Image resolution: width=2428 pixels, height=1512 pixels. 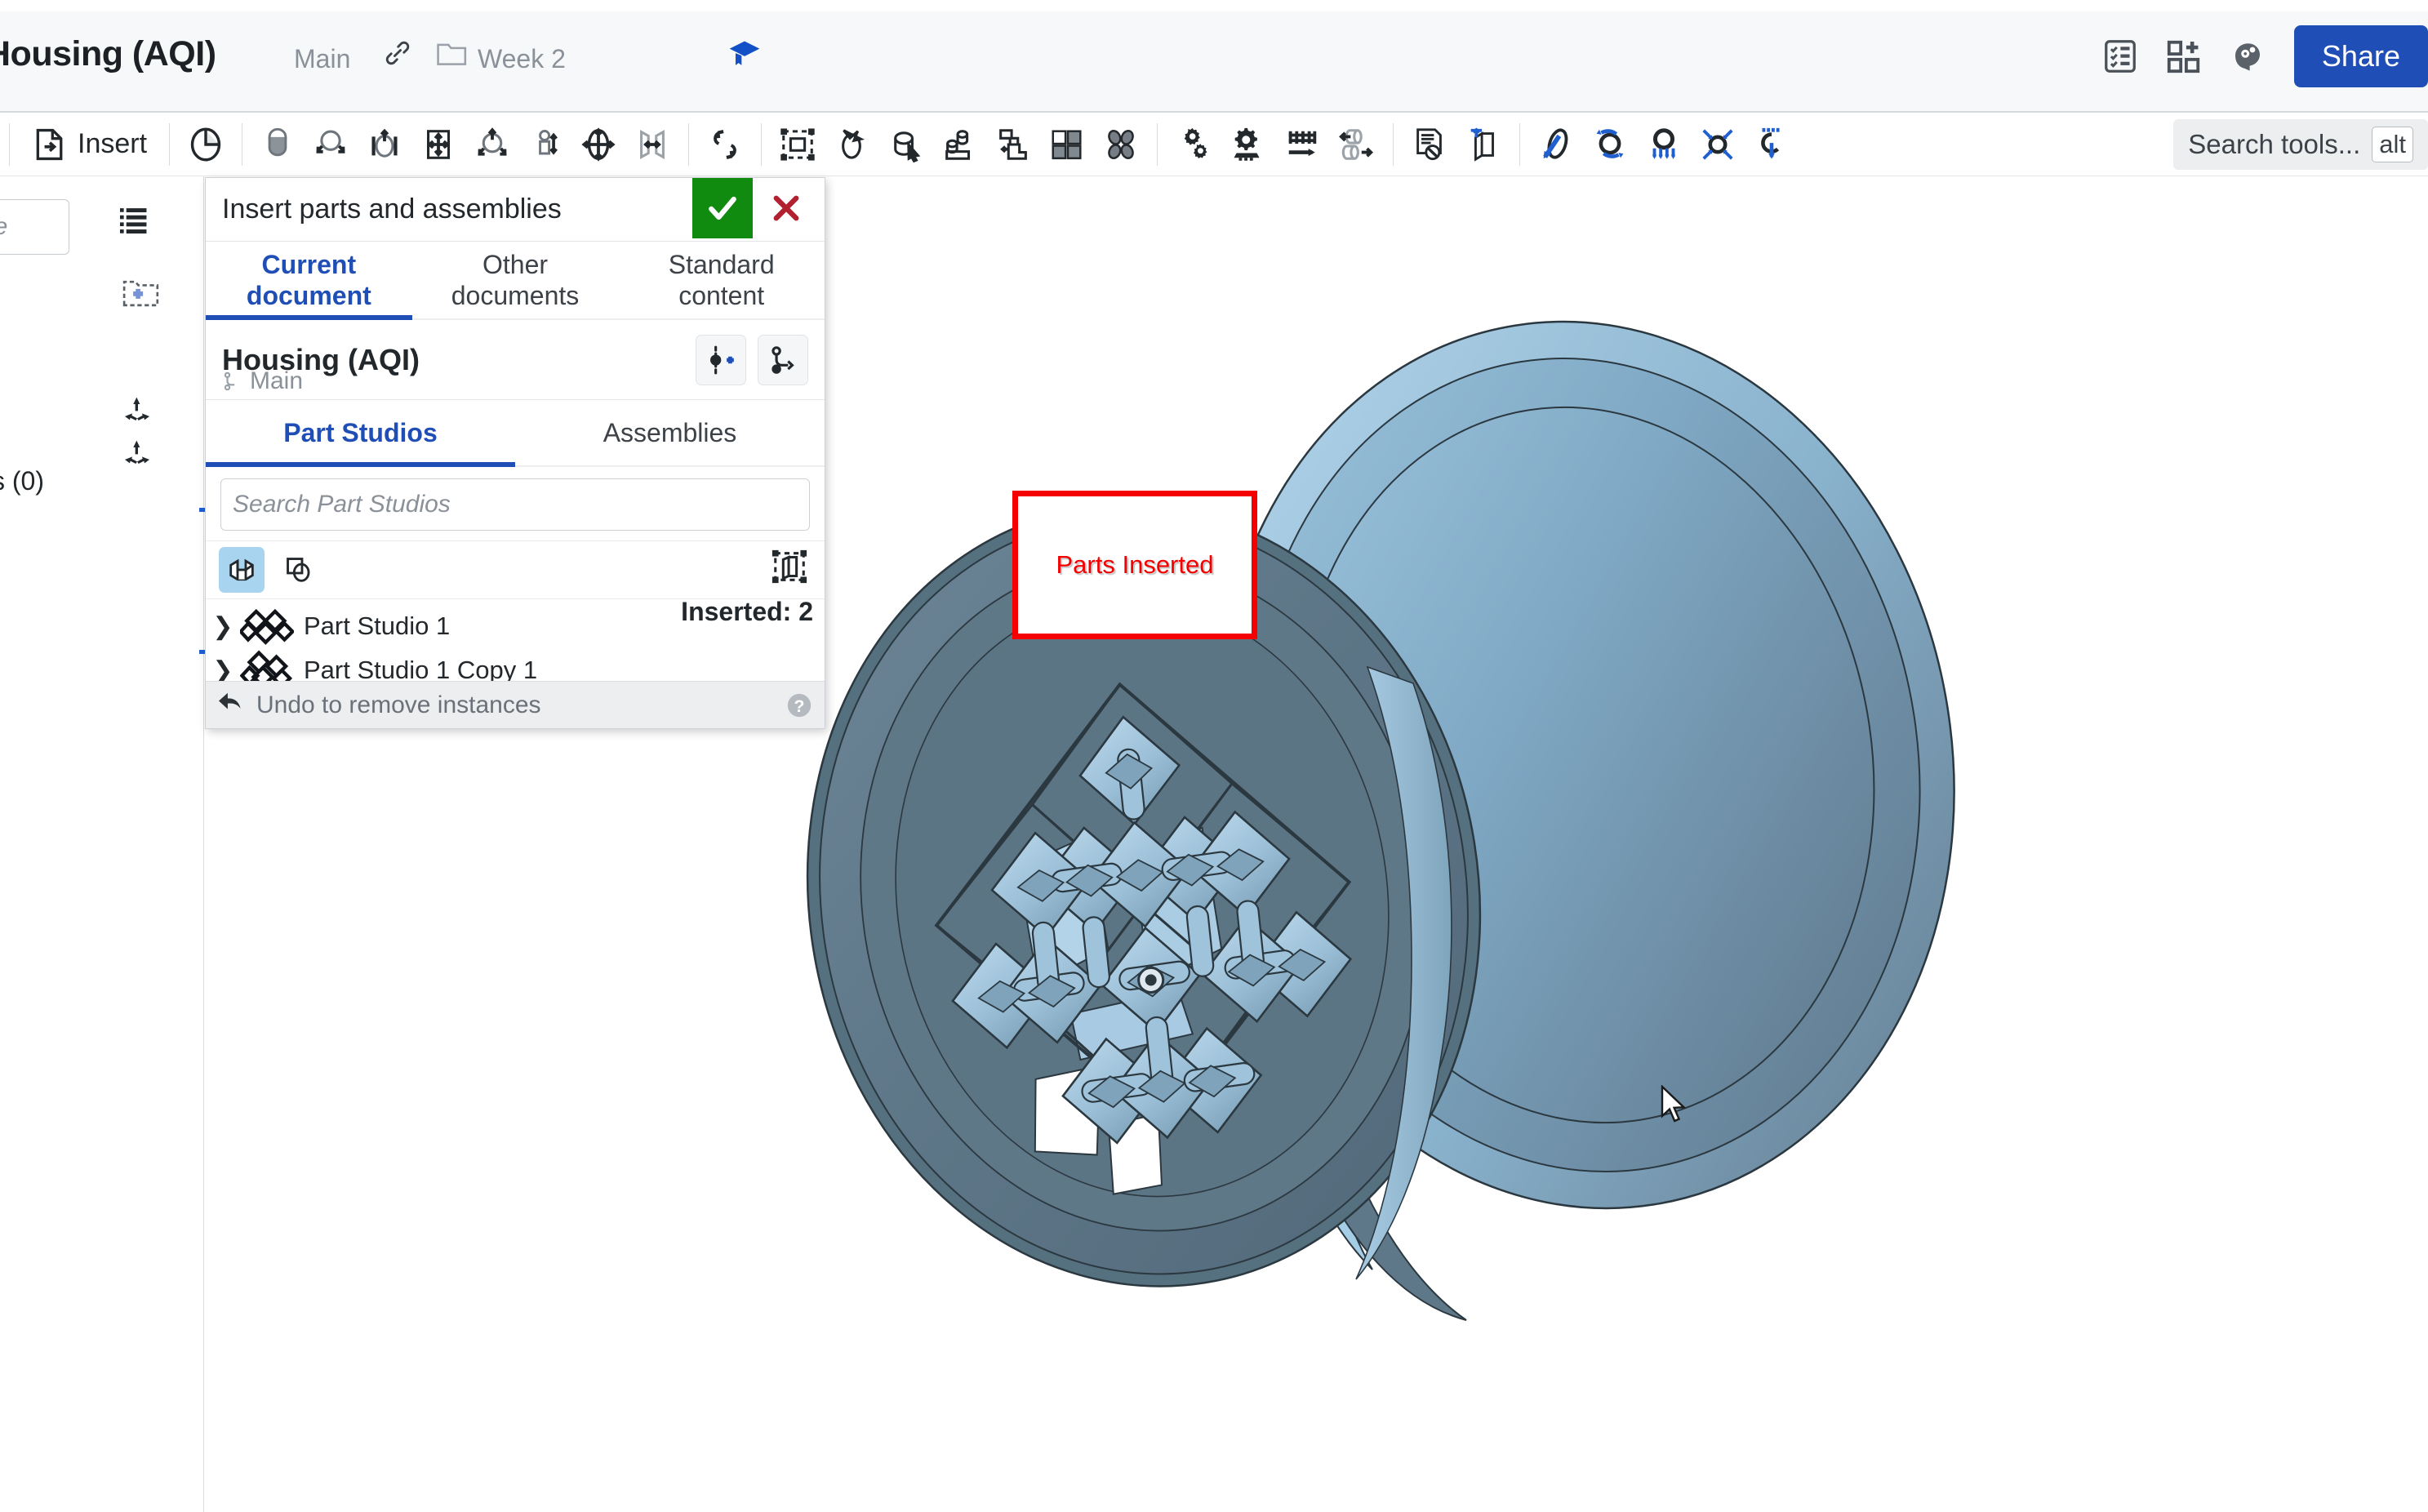 I want to click on folder-label: Week 2, so click(x=522, y=59).